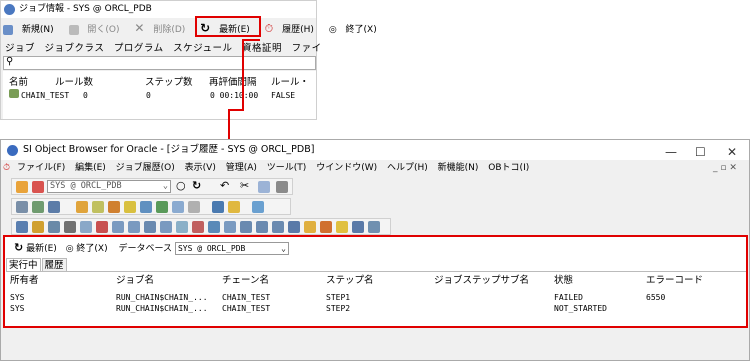 The image size is (750, 361). I want to click on menu-admin: 管理(A), so click(241, 168).